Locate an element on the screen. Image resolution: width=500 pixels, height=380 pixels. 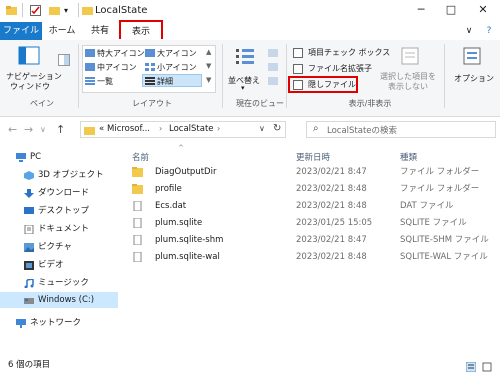
file-name: plum.sqlite-shm is located at coordinates (189, 240).